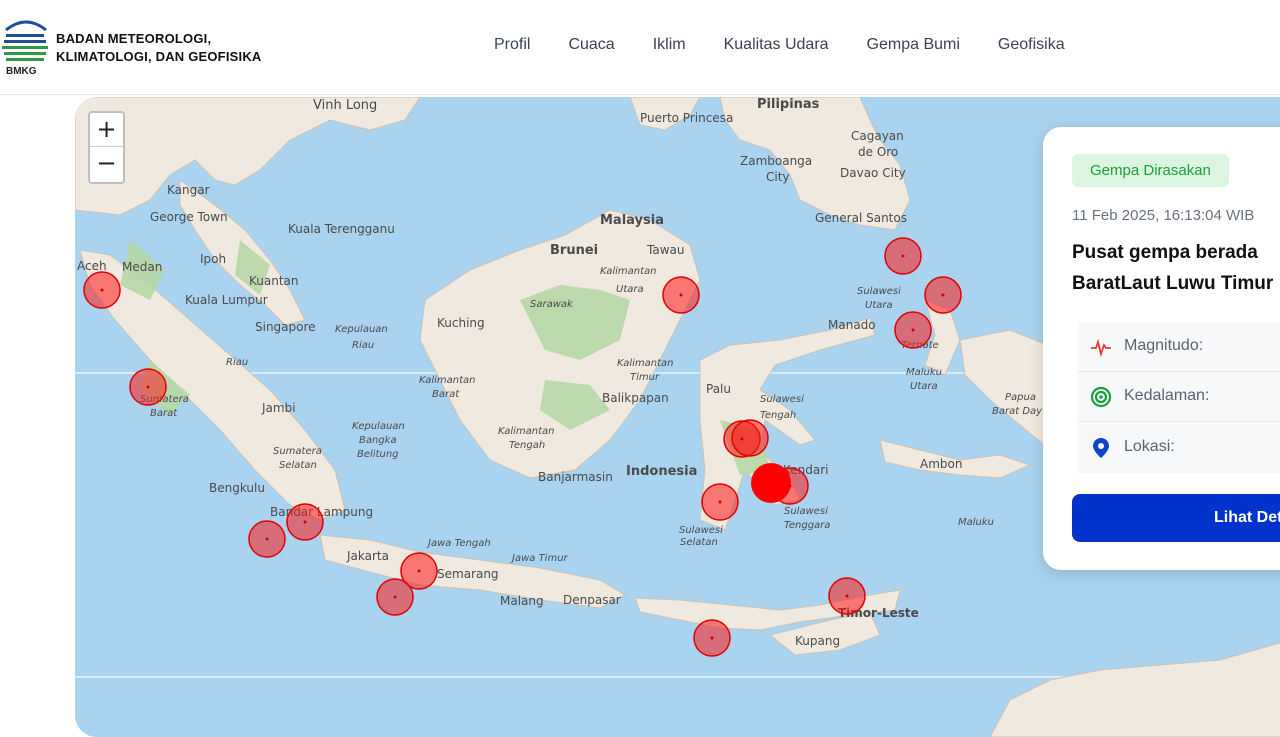 The height and width of the screenshot is (737, 1280). Describe the element at coordinates (686, 118) in the screenshot. I see `map-label: Puerto Princesa` at that location.